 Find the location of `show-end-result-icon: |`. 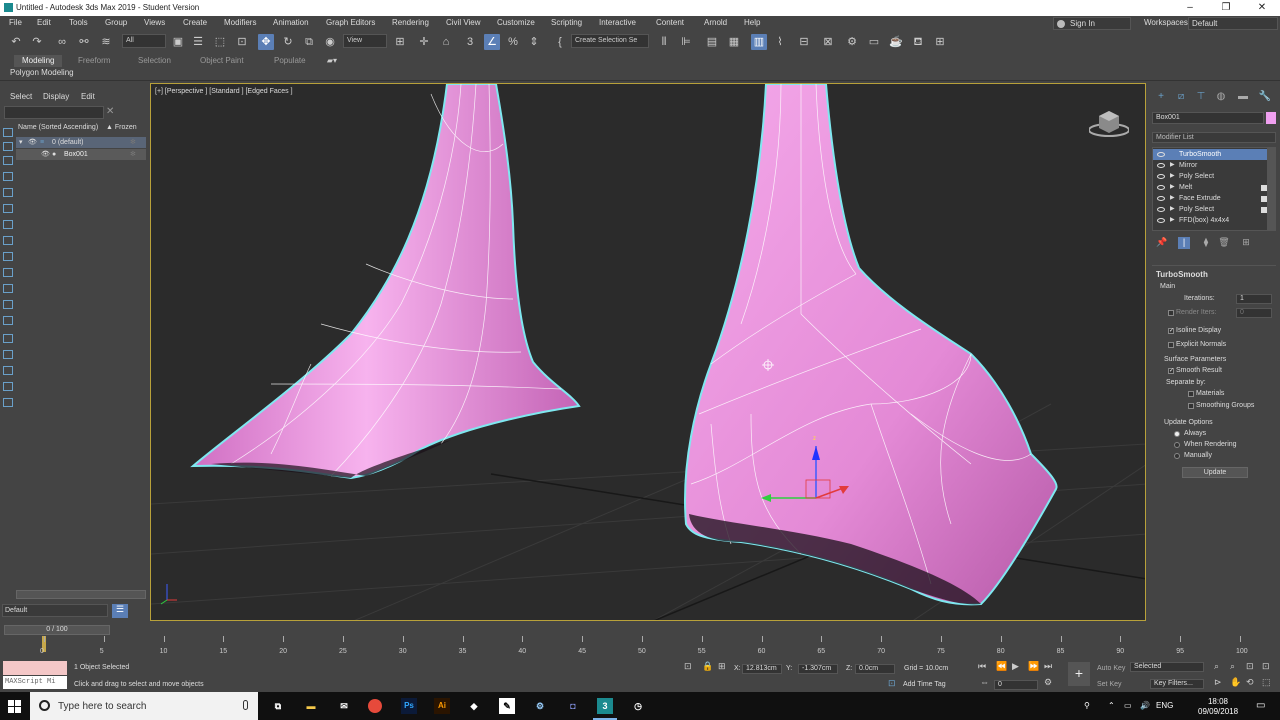

show-end-result-icon: | is located at coordinates (1184, 243).